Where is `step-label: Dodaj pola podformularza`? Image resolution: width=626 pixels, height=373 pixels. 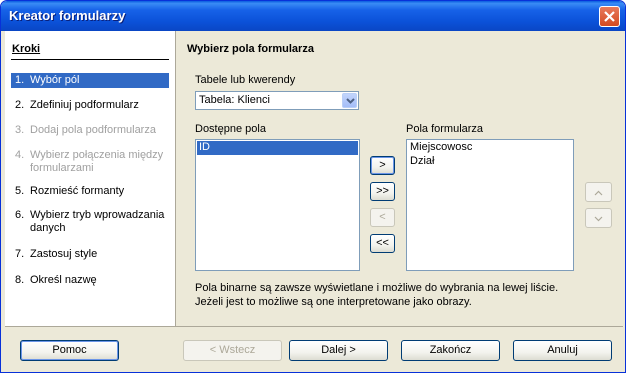
step-label: Dodaj pola podformularza is located at coordinates (93, 130).